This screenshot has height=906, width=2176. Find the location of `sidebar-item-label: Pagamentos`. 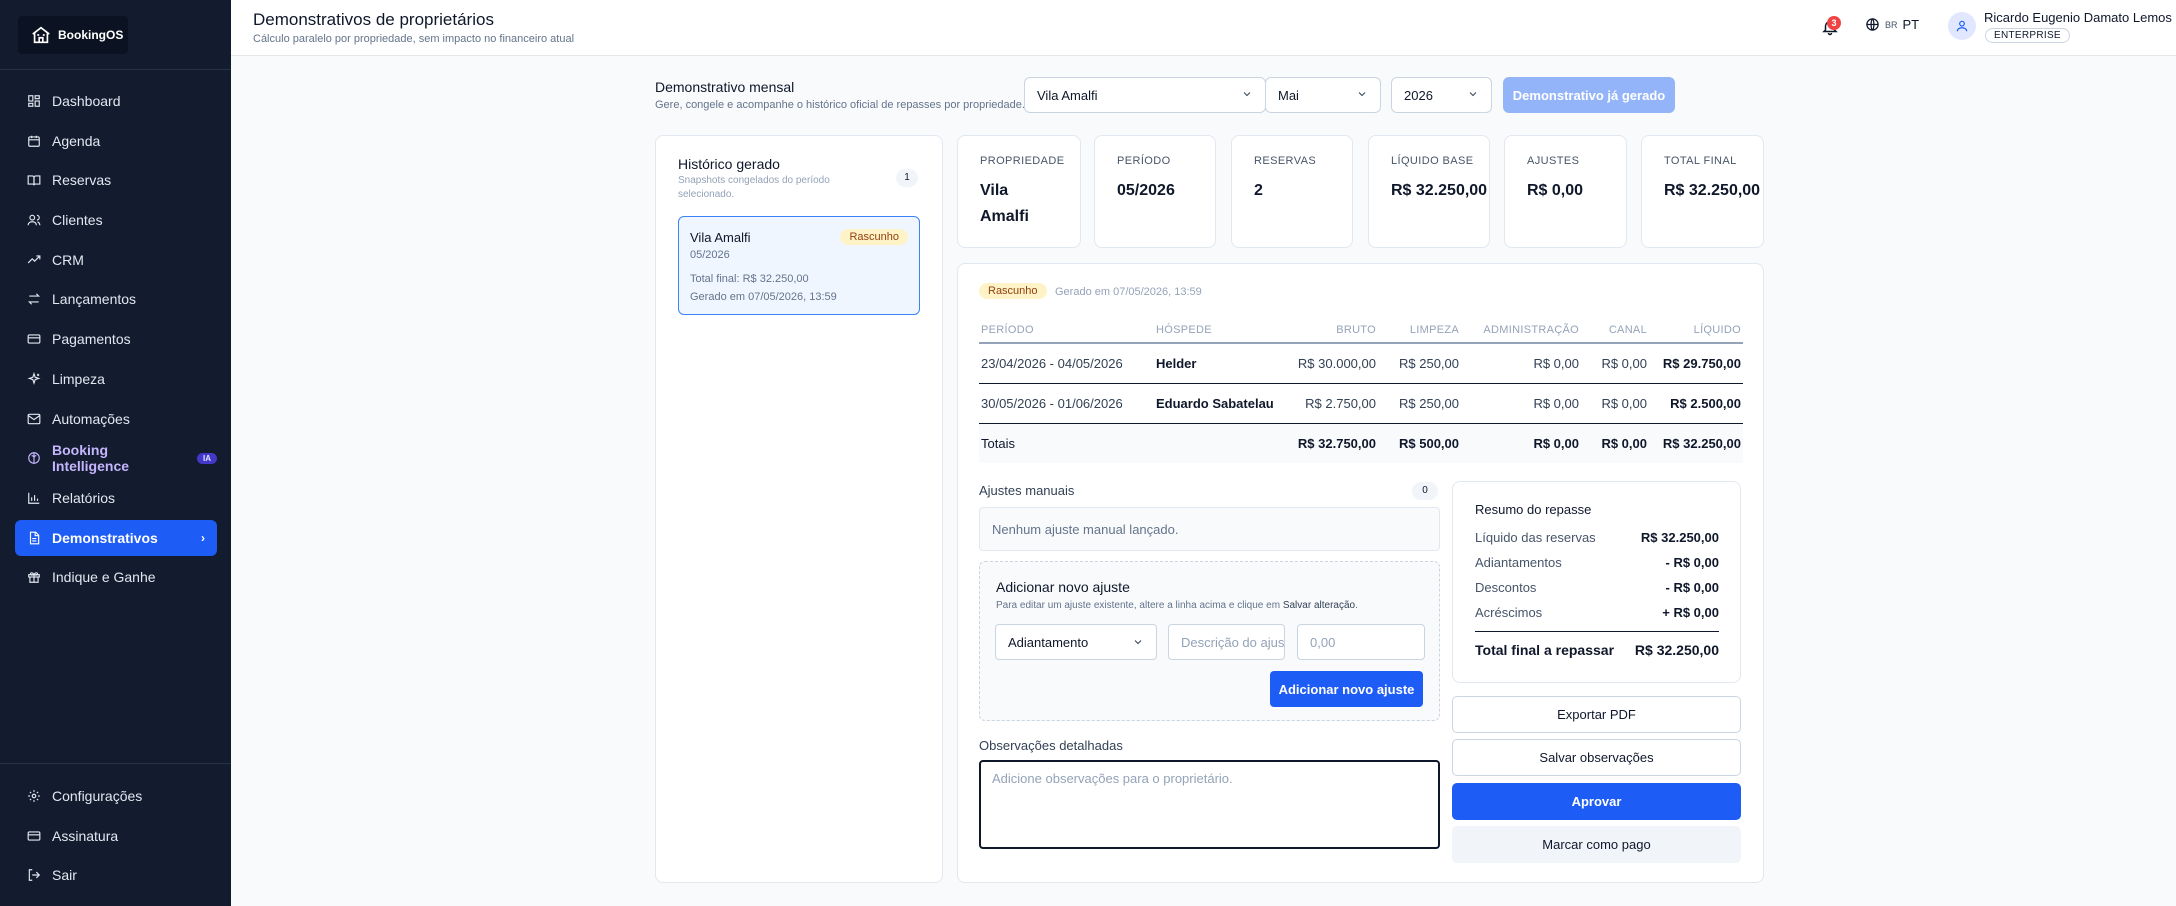

sidebar-item-label: Pagamentos is located at coordinates (91, 339).